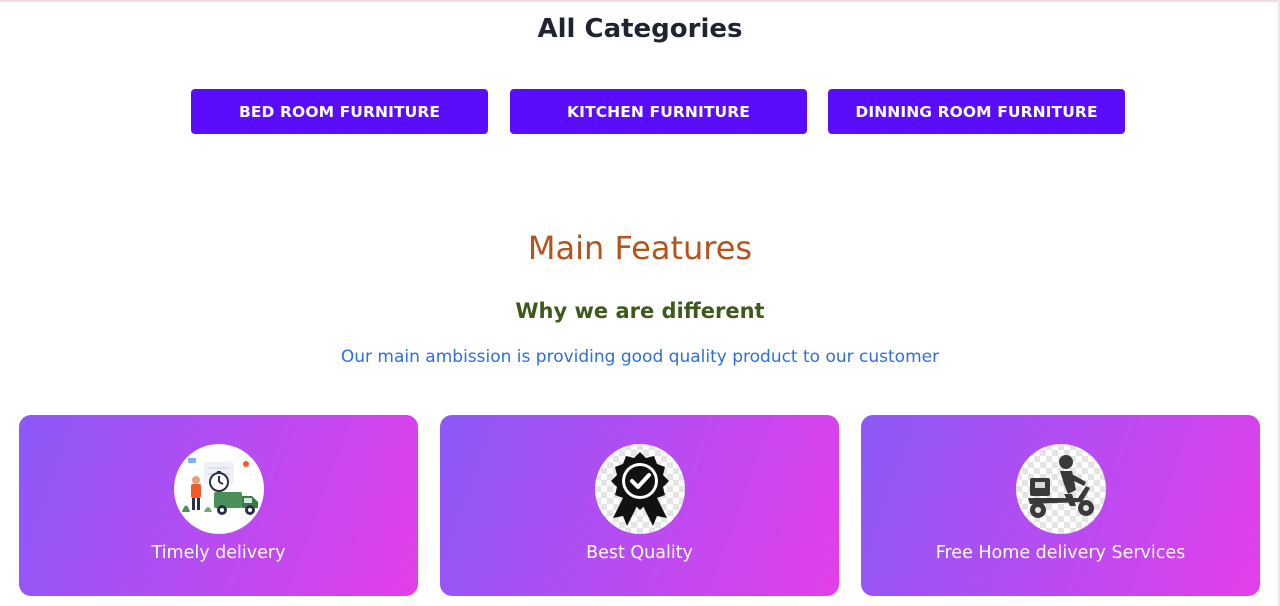 This screenshot has height=606, width=1280. Describe the element at coordinates (640, 248) in the screenshot. I see `features-title: Main Features` at that location.